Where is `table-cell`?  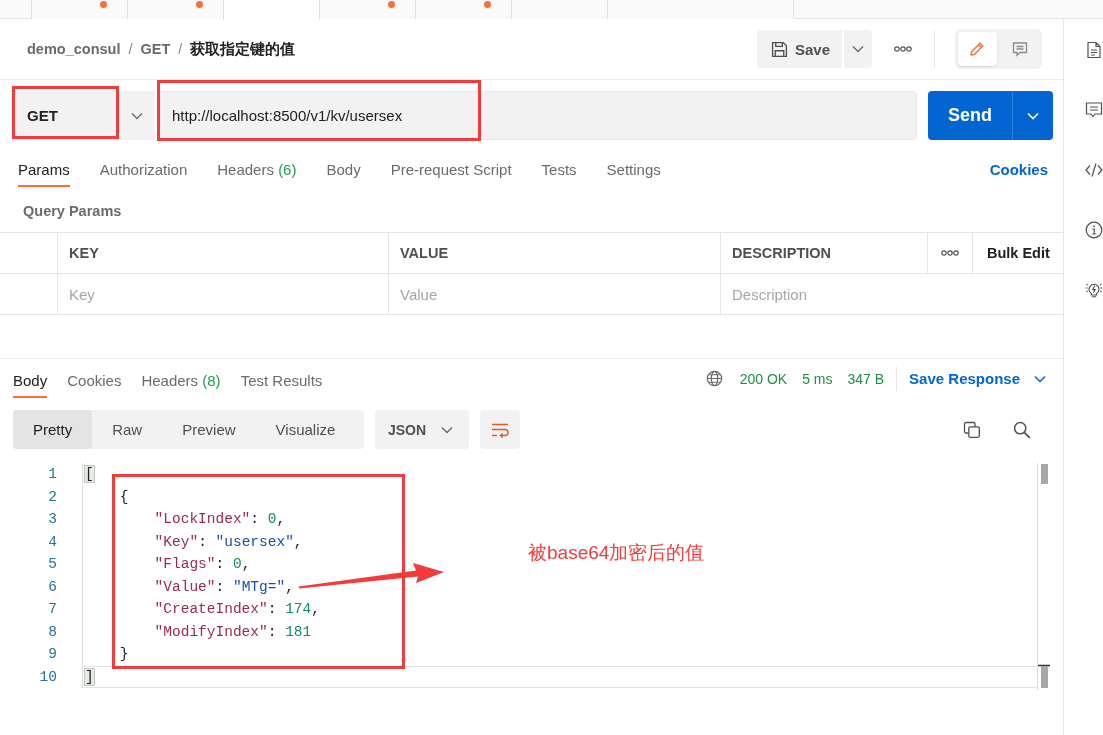
table-cell is located at coordinates (29, 294).